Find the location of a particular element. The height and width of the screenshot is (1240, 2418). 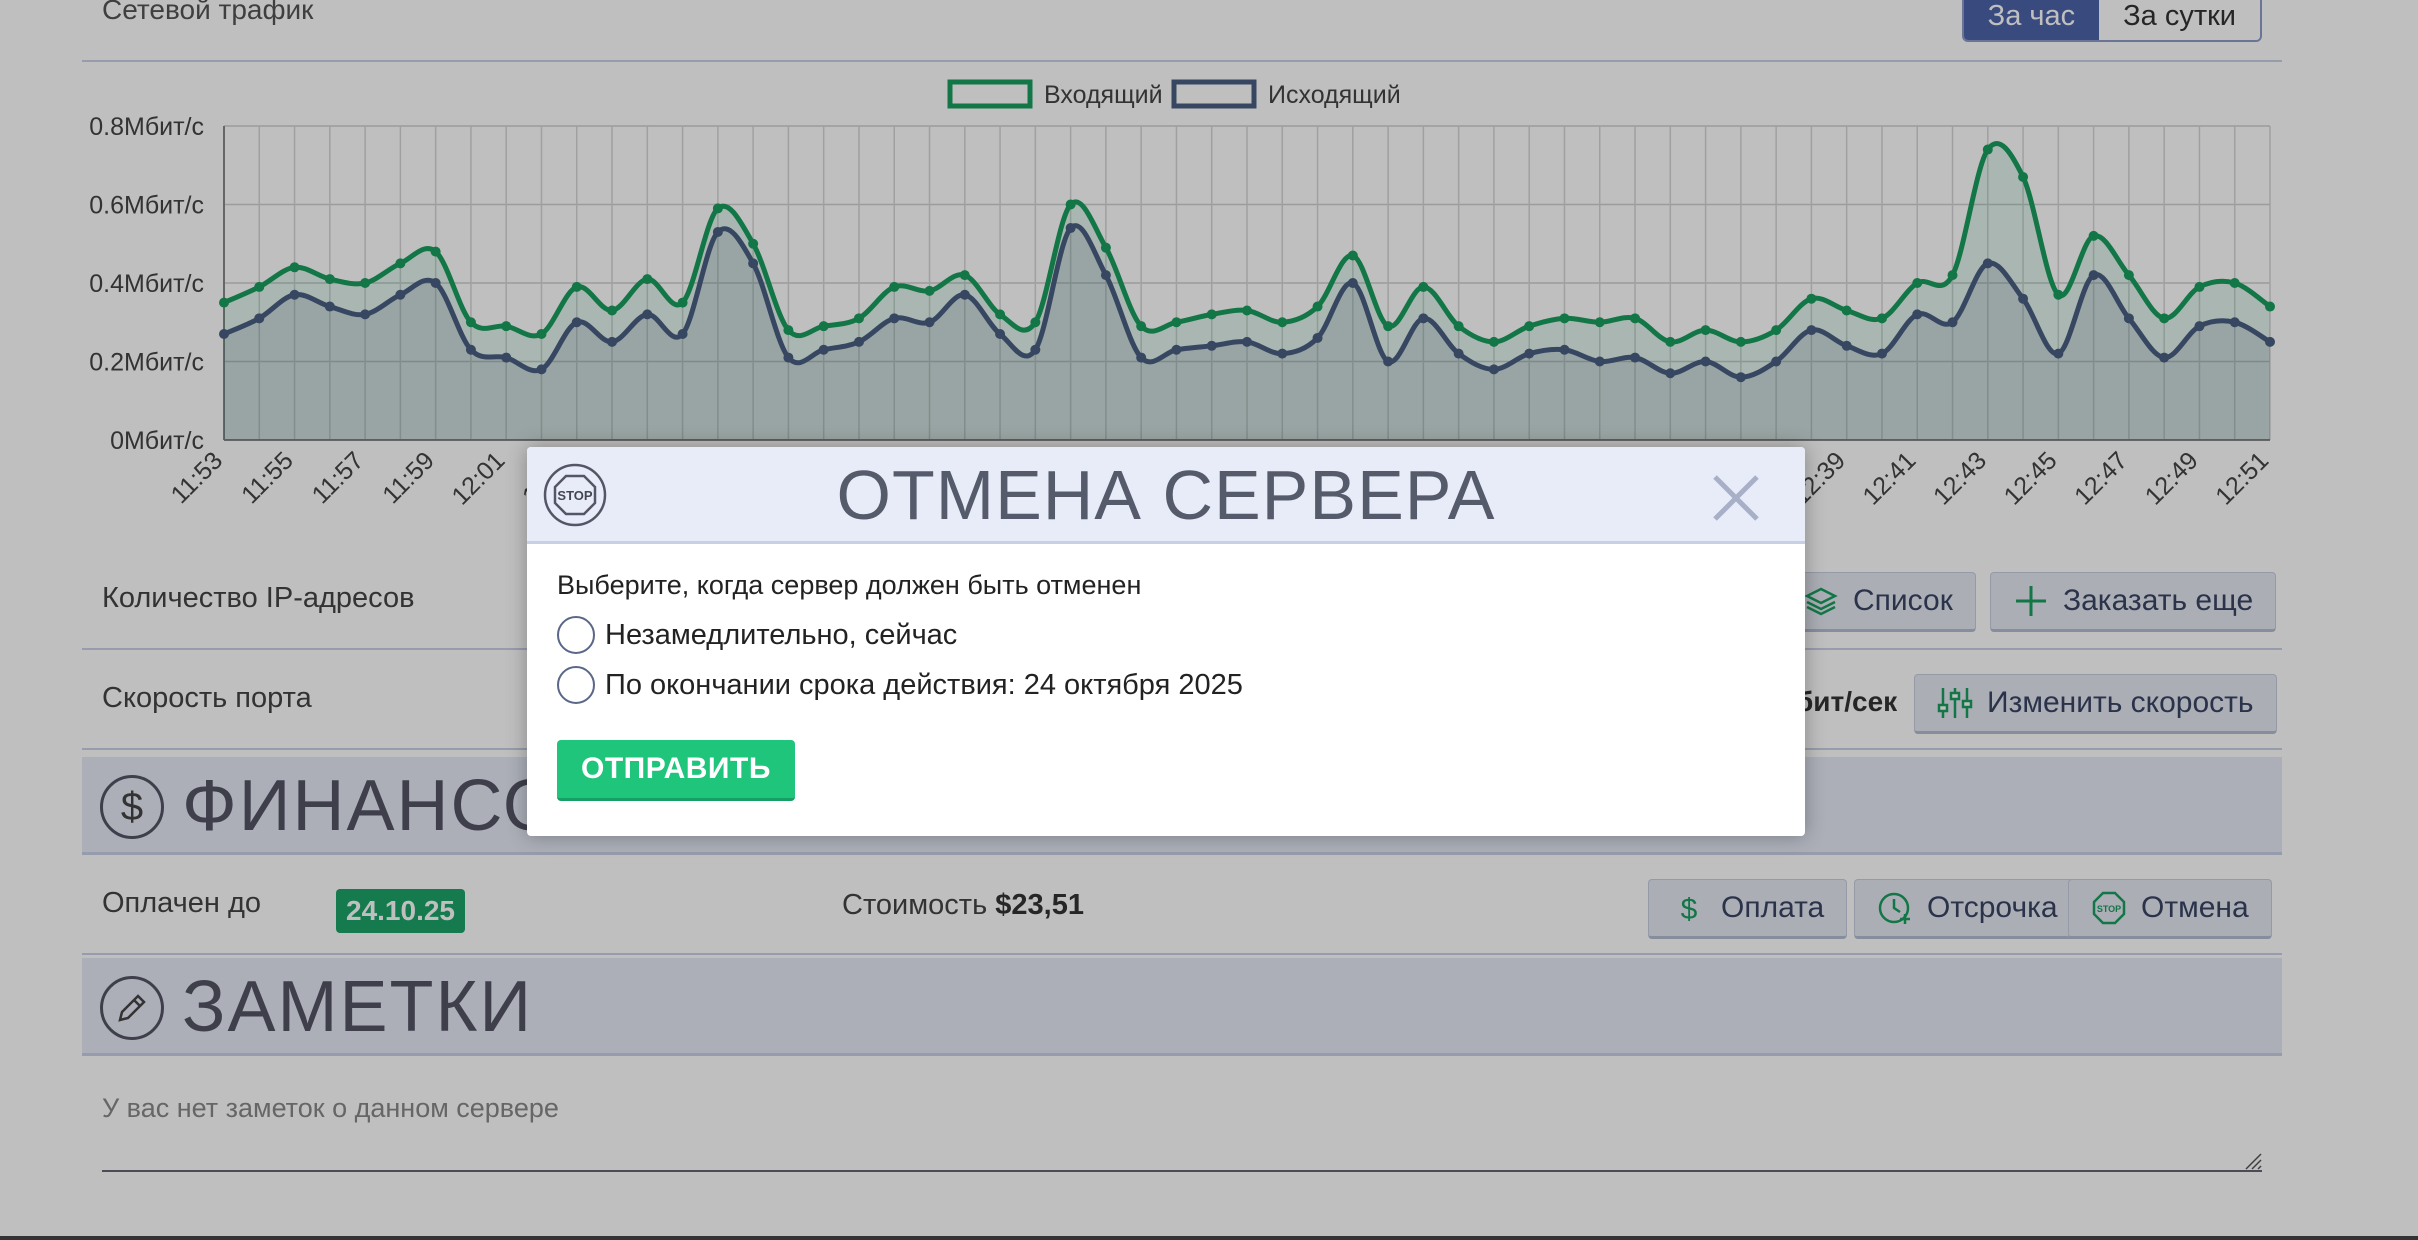

radio-end-of-term is located at coordinates (576, 685).